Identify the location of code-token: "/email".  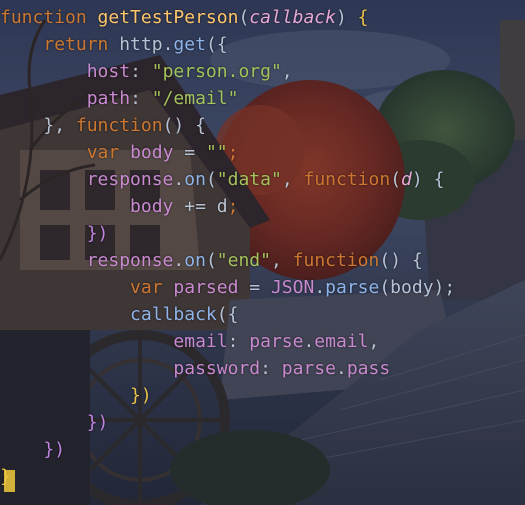
(195, 98).